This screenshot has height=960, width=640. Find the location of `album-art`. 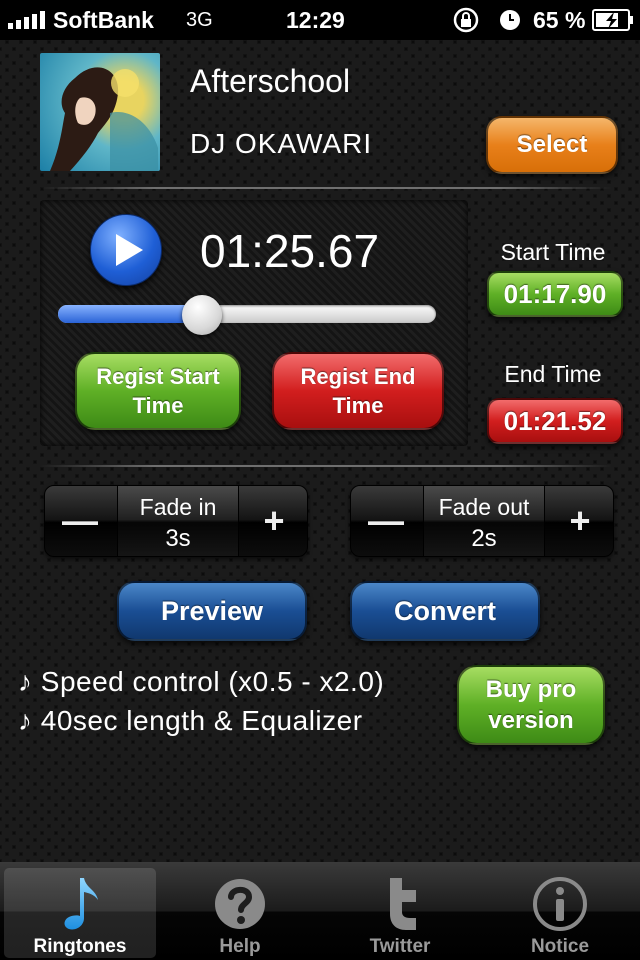

album-art is located at coordinates (100, 112).